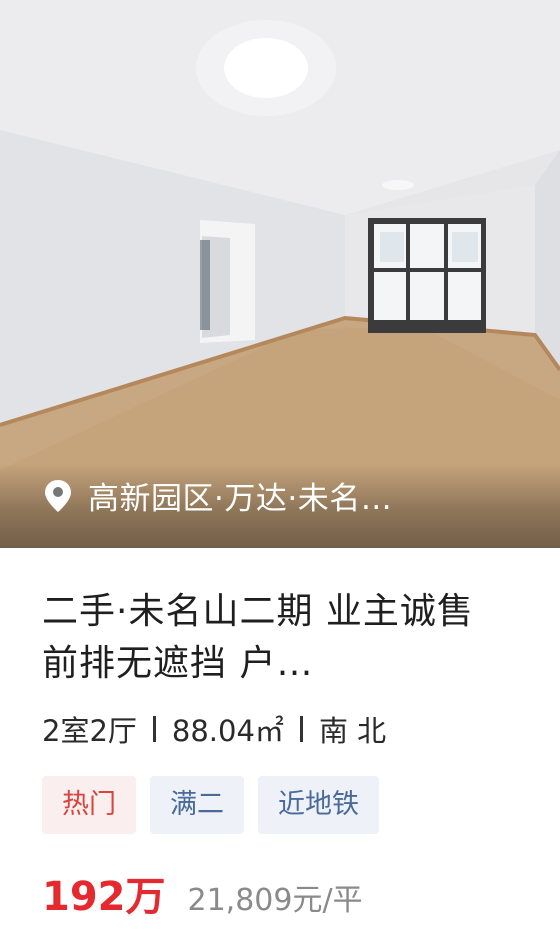 Image resolution: width=560 pixels, height=947 pixels. What do you see at coordinates (197, 805) in the screenshot?
I see `tag-two-years: 满二` at bounding box center [197, 805].